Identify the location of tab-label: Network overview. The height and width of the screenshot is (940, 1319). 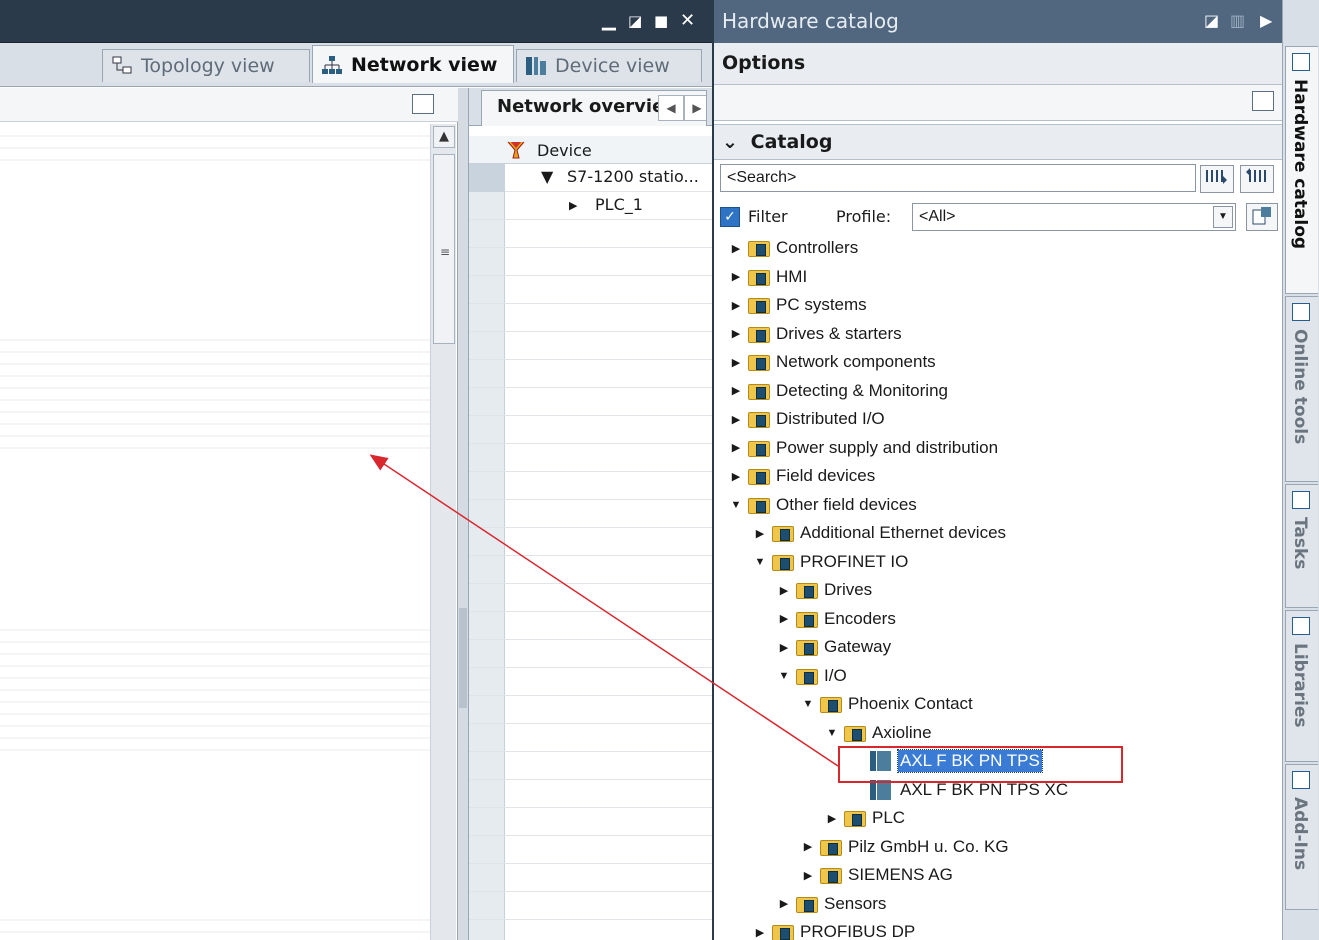
(589, 106).